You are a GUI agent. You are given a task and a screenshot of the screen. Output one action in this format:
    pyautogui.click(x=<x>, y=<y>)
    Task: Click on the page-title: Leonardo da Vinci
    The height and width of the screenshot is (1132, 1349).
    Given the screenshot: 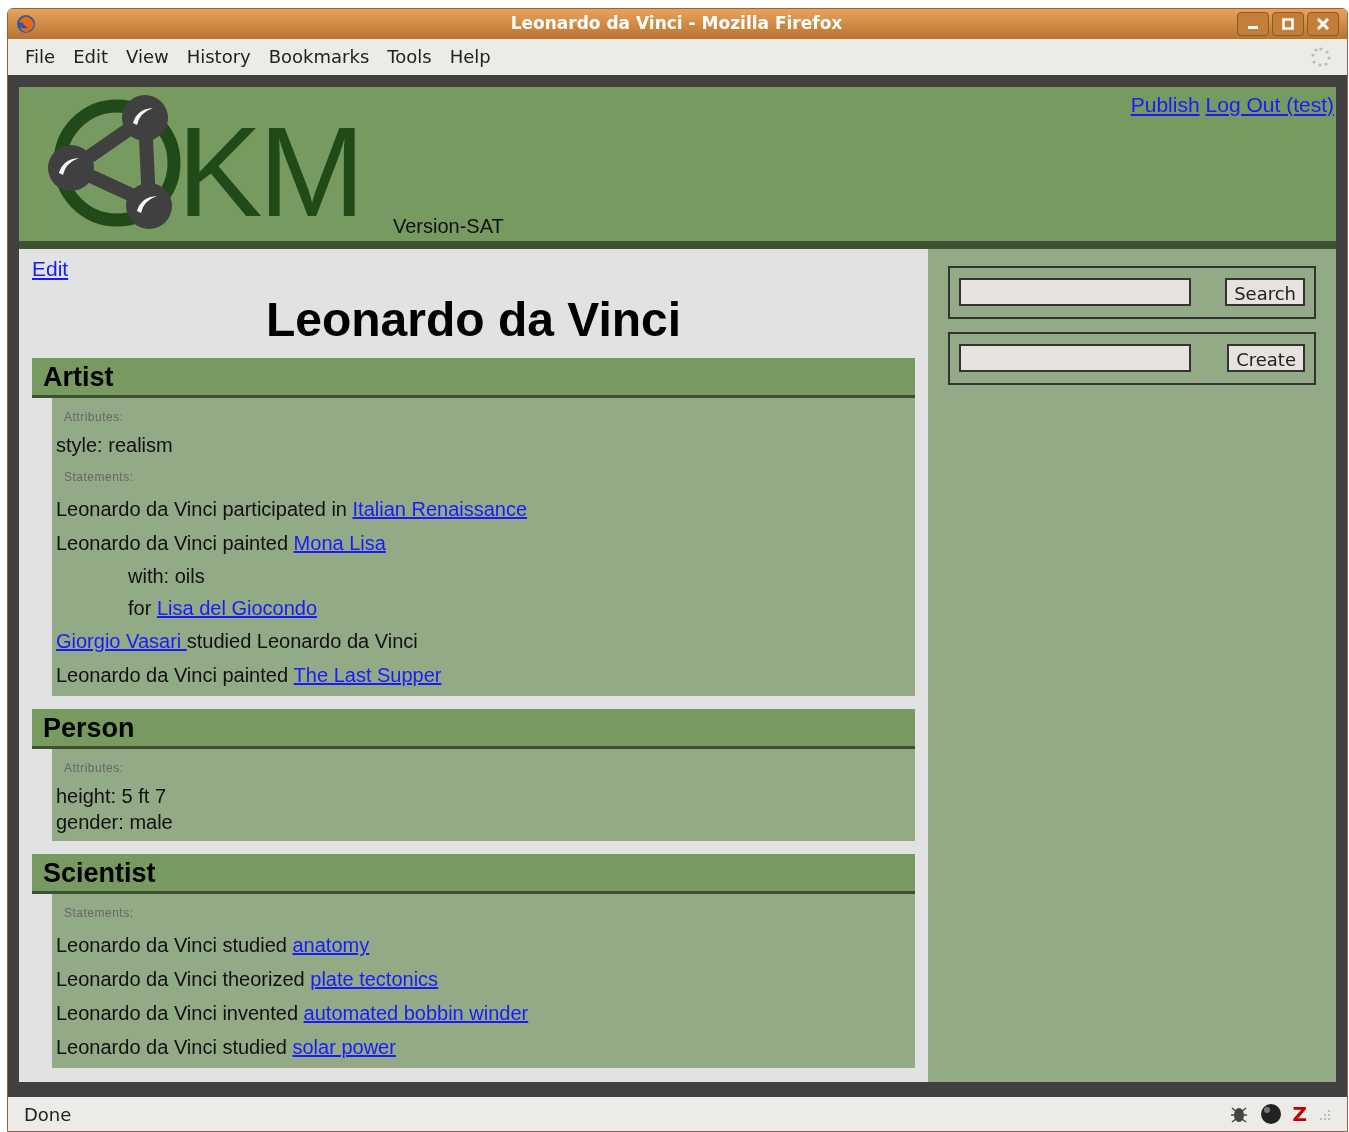 What is the action you would take?
    pyautogui.click(x=473, y=320)
    